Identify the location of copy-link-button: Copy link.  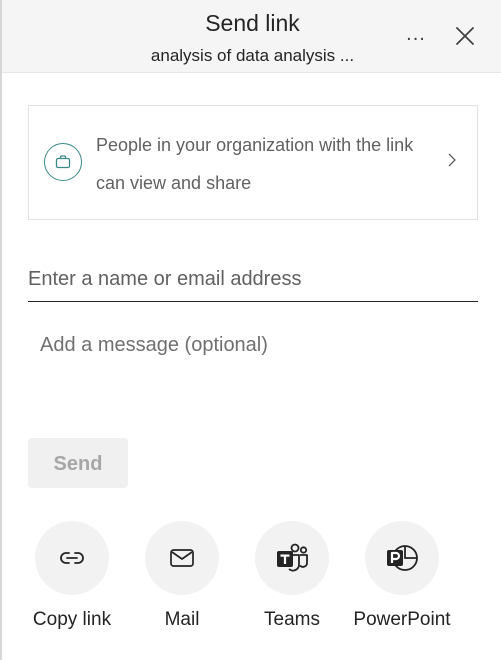
(72, 581).